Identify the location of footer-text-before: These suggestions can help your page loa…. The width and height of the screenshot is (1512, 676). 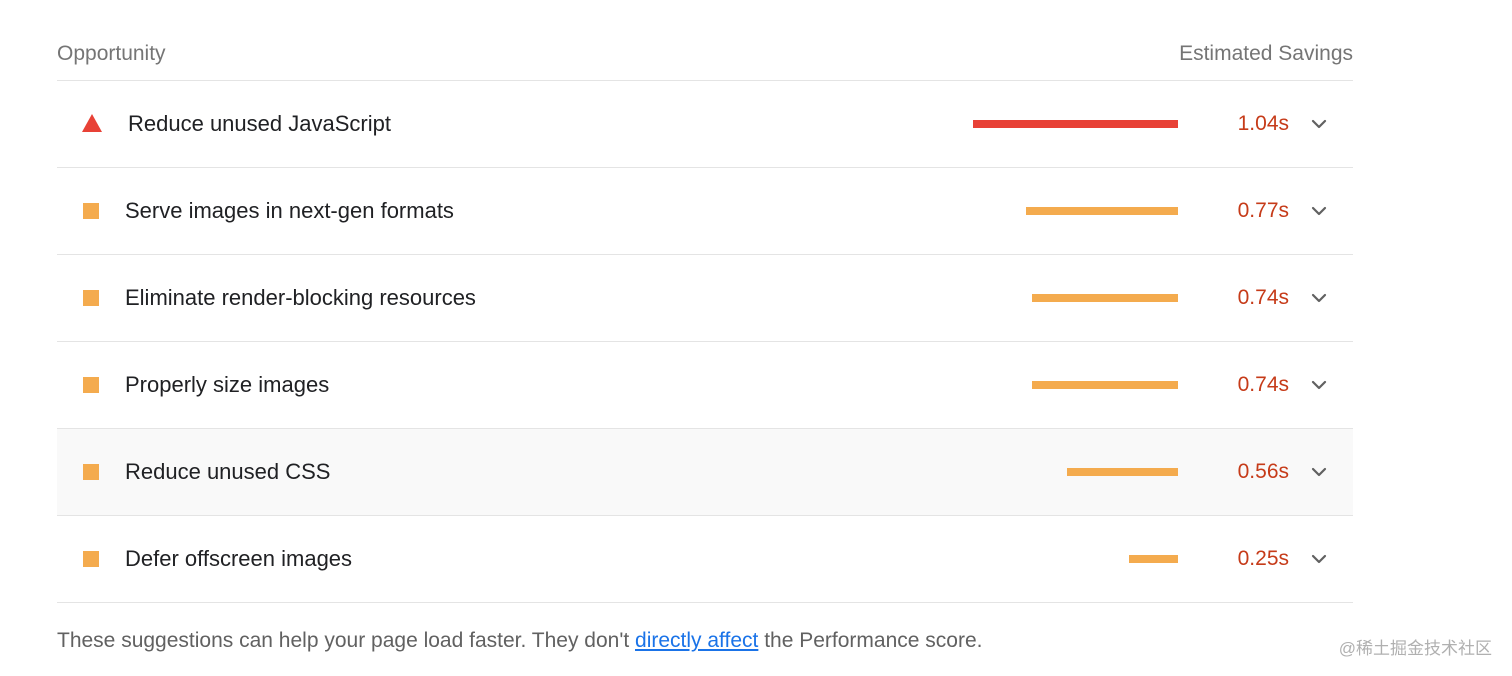
(346, 640).